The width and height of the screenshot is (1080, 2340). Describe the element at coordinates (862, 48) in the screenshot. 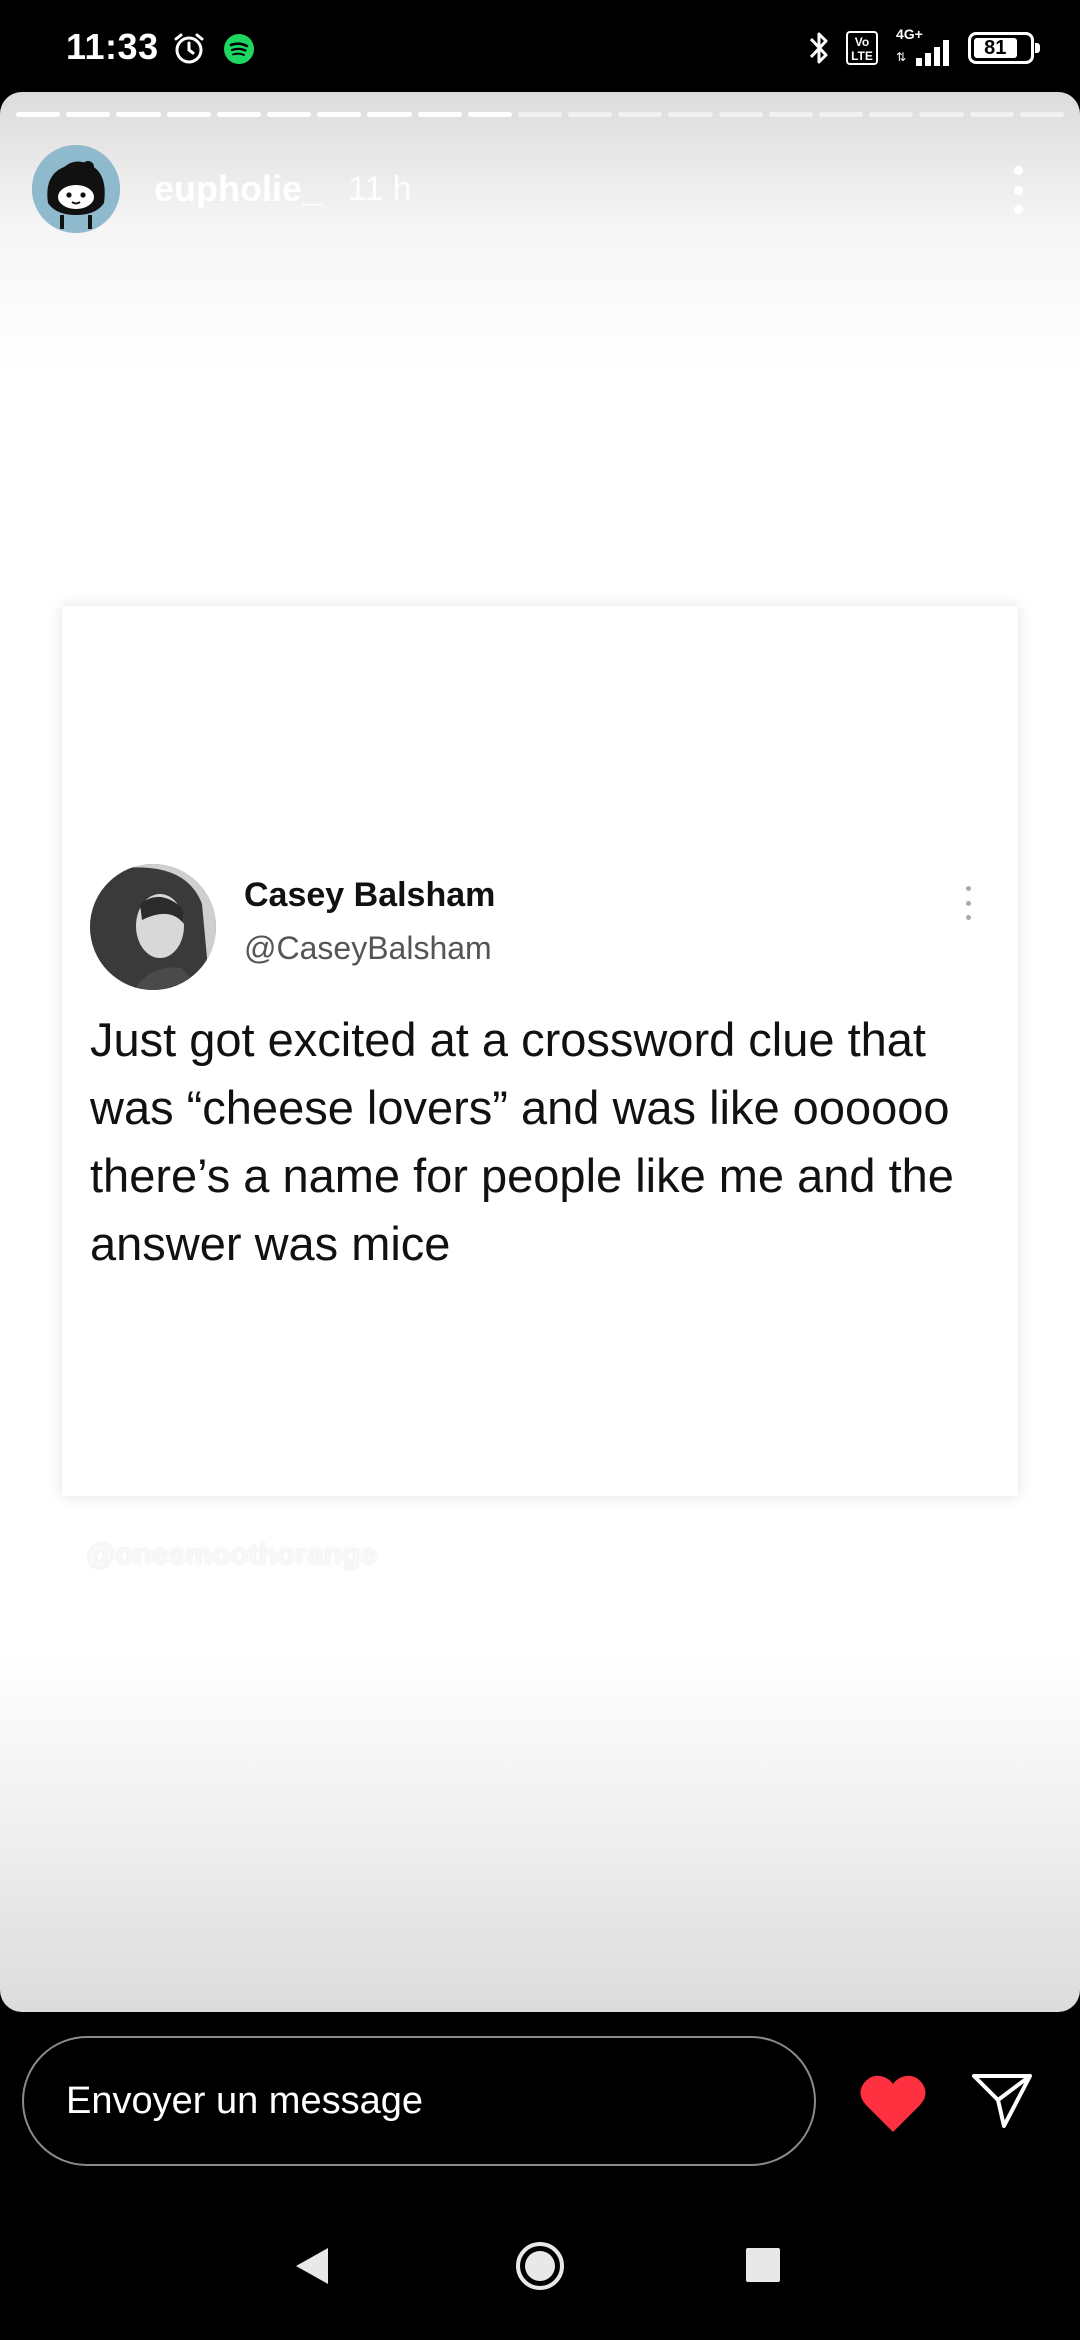

I see `volte-icon: Vo LTE` at that location.